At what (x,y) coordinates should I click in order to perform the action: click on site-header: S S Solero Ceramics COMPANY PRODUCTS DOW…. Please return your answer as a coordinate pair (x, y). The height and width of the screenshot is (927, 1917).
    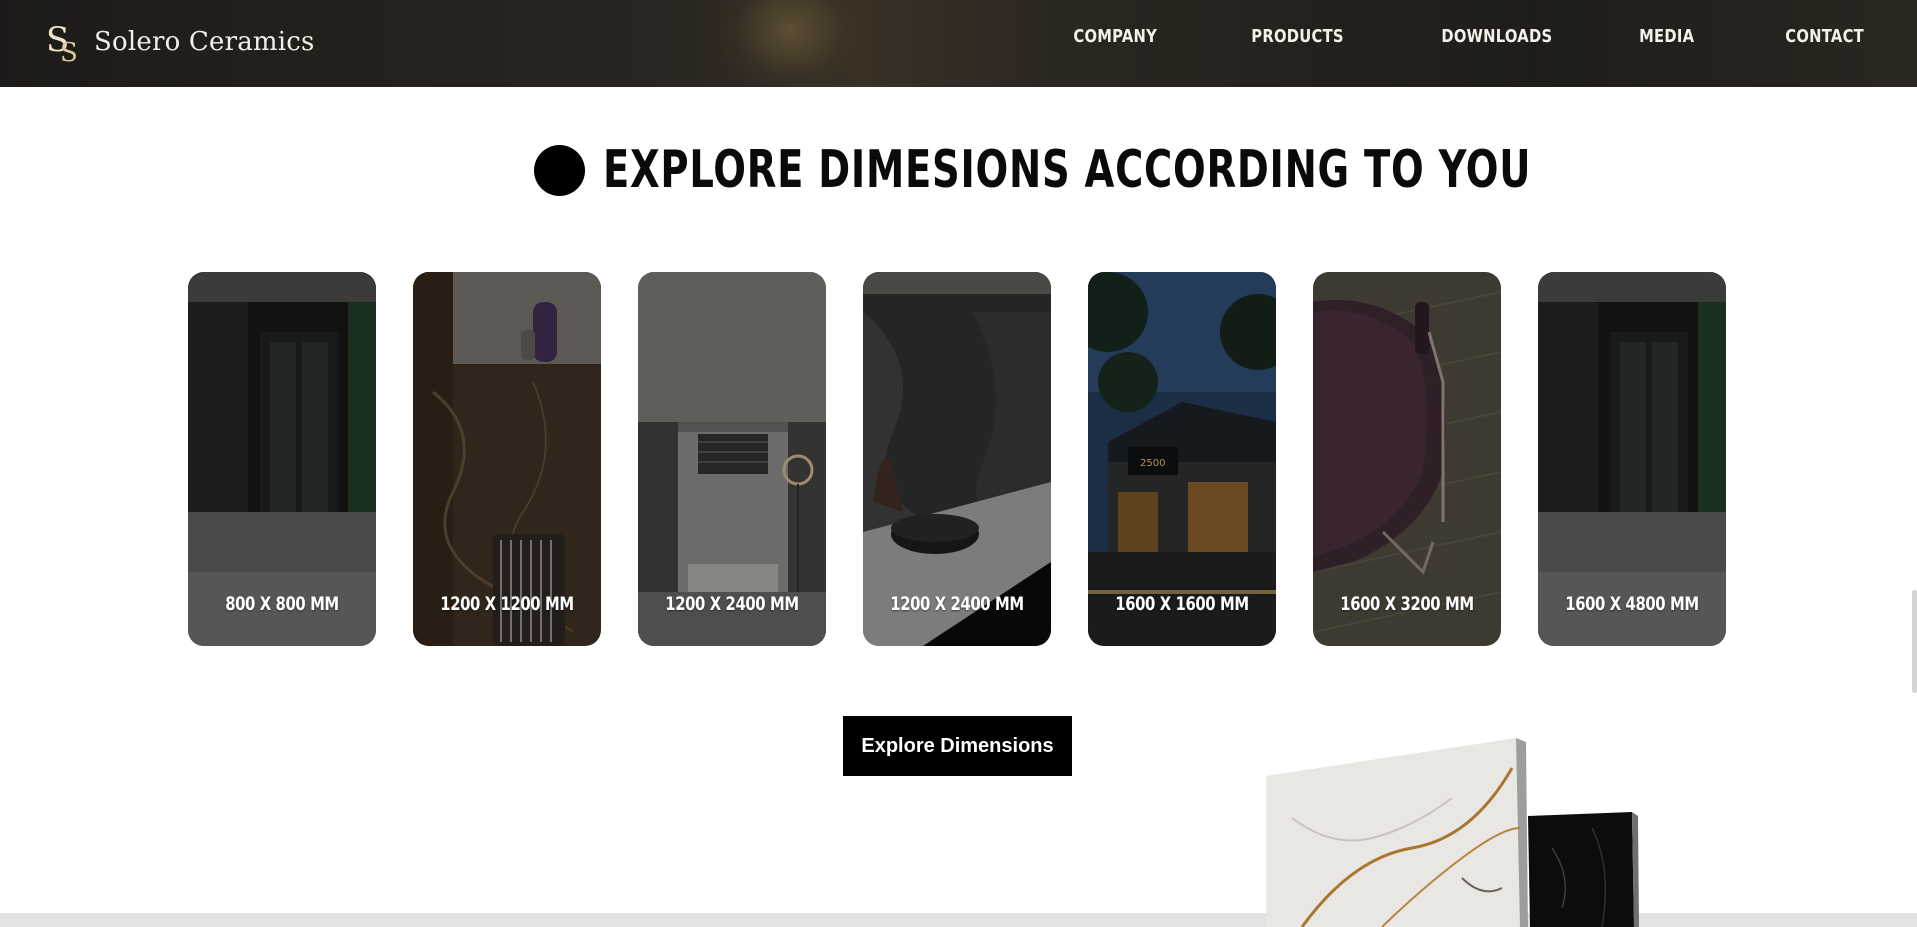
    Looking at the image, I should click on (958, 43).